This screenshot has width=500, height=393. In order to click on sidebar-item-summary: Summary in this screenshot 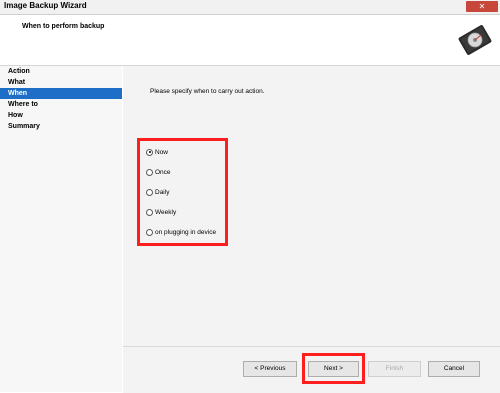, I will do `click(61, 126)`.